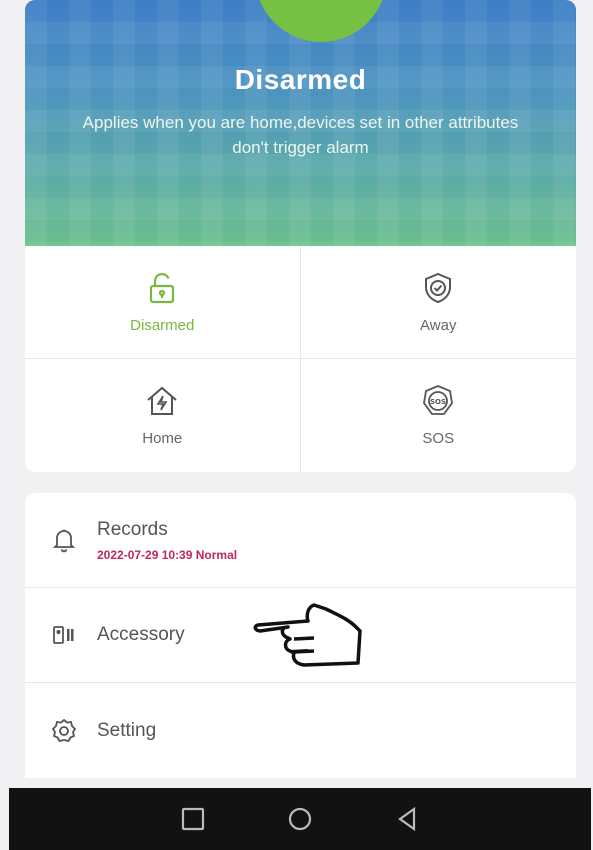 The width and height of the screenshot is (593, 850). I want to click on accessory-label: Accessory, so click(141, 634).